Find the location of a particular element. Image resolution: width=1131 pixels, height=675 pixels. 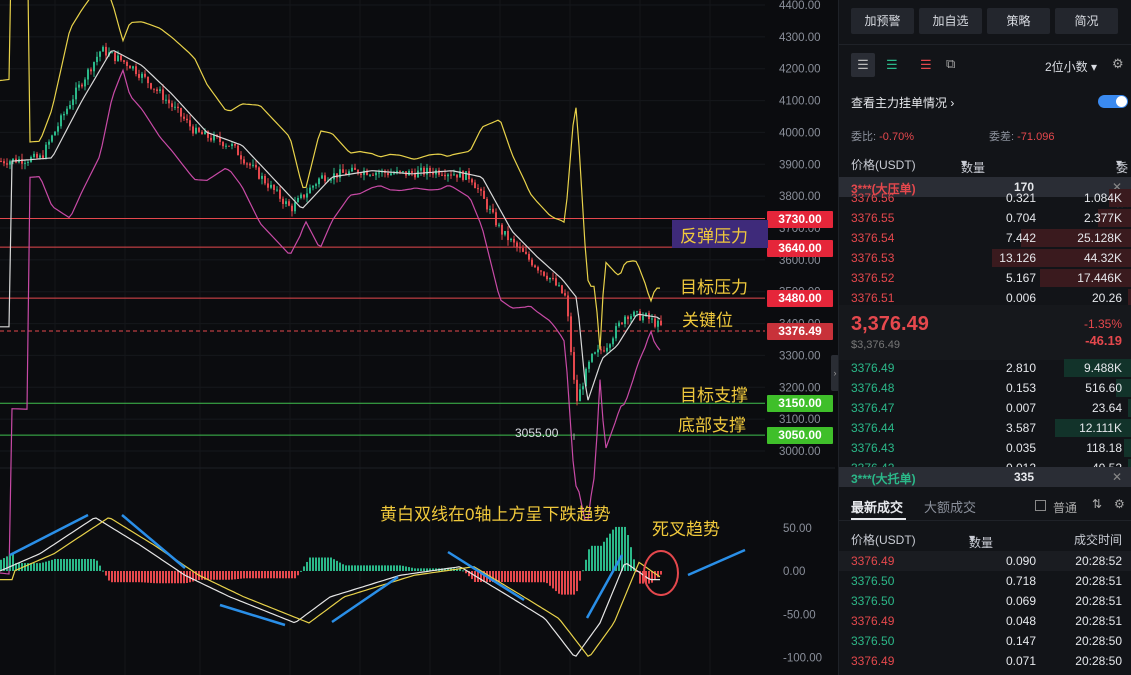

bid-row: 3376.47 0.007 23.64 is located at coordinates (985, 408).